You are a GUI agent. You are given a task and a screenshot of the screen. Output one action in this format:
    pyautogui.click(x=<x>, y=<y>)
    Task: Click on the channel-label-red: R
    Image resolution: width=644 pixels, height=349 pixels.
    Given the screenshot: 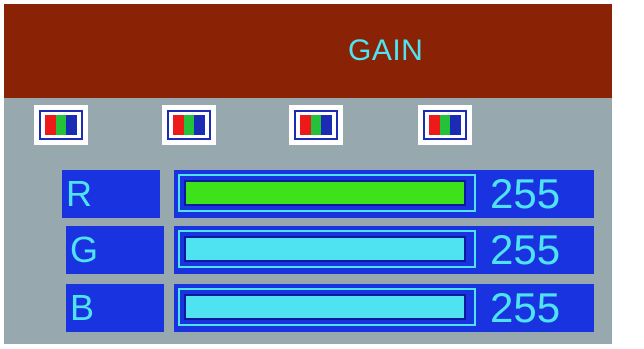 What is the action you would take?
    pyautogui.click(x=111, y=194)
    